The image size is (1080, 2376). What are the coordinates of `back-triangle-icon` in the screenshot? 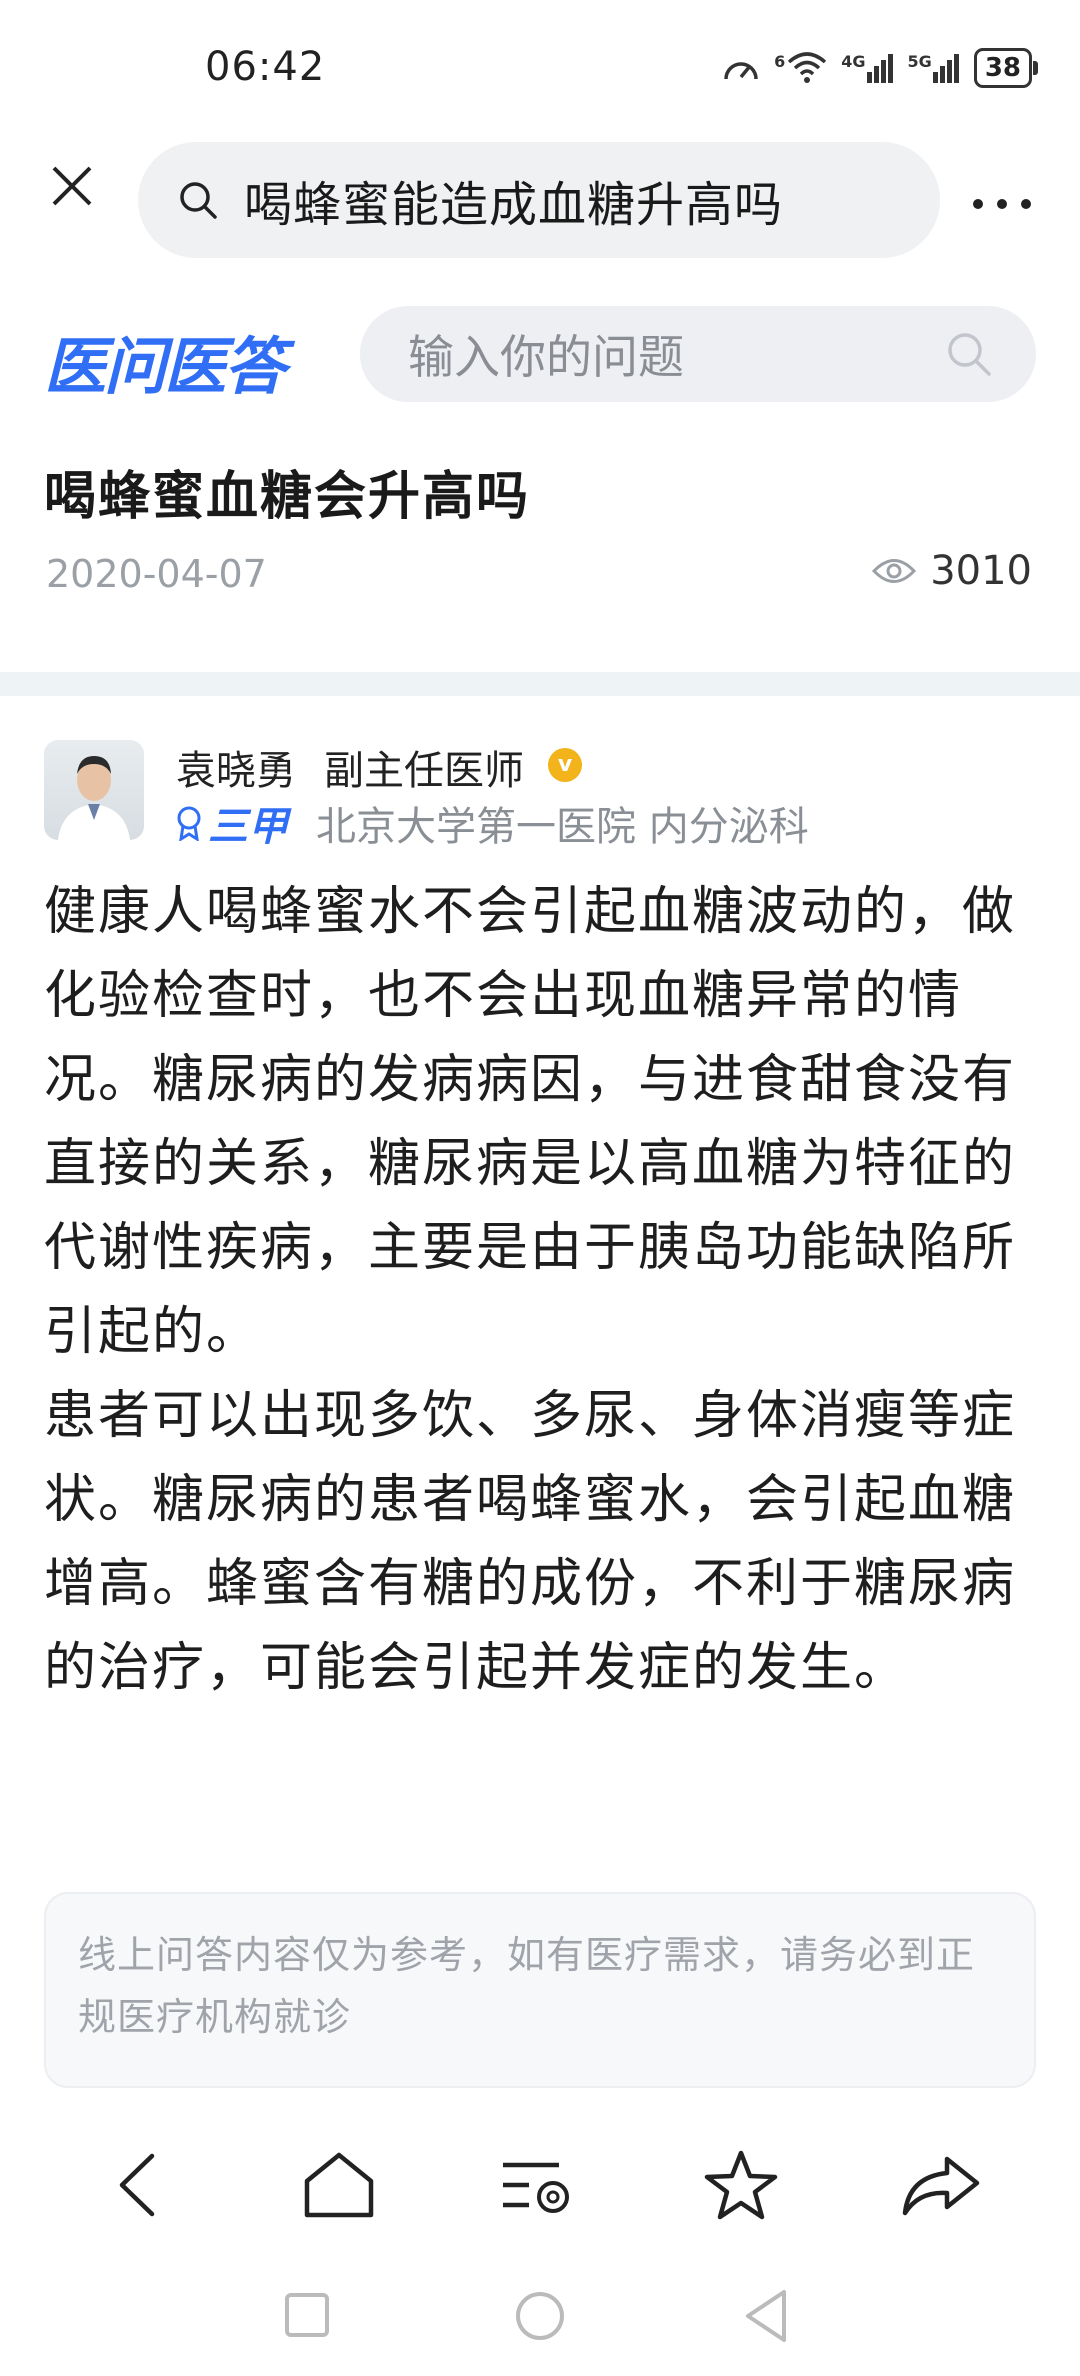 It's located at (766, 2316).